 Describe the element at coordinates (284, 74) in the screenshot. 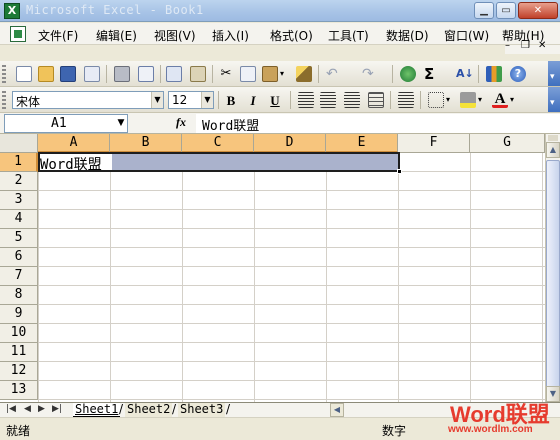

I see `paste-dropdown-icon: ▾` at that location.